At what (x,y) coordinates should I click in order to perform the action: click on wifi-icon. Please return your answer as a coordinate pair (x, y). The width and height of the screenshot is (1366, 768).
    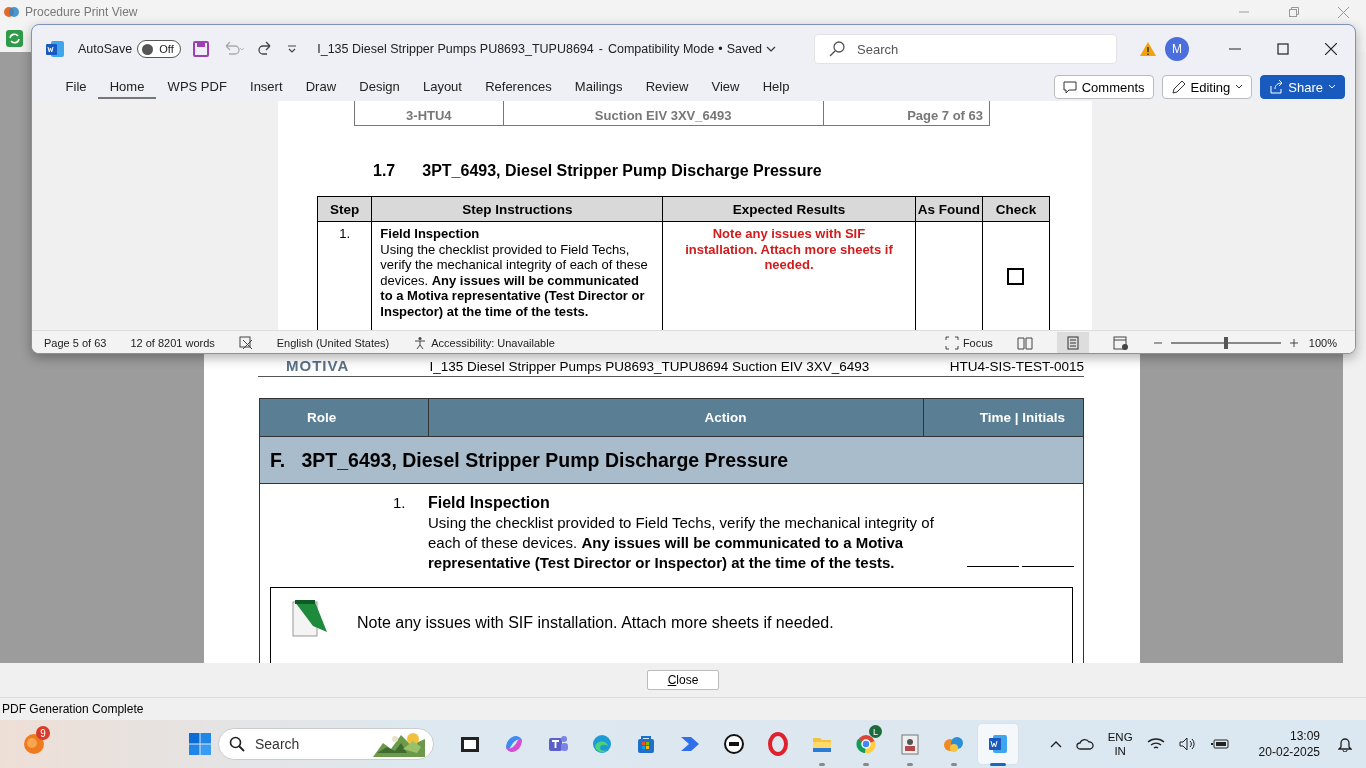
    Looking at the image, I should click on (1155, 744).